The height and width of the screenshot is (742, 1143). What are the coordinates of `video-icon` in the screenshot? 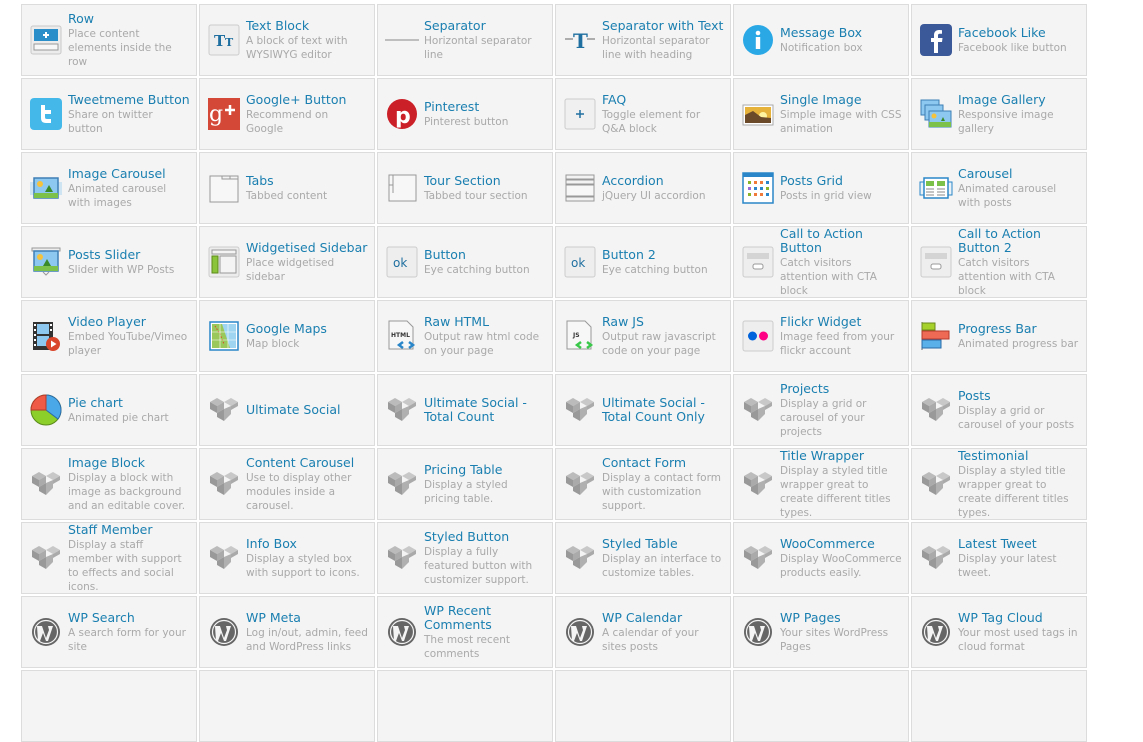 It's located at (46, 336).